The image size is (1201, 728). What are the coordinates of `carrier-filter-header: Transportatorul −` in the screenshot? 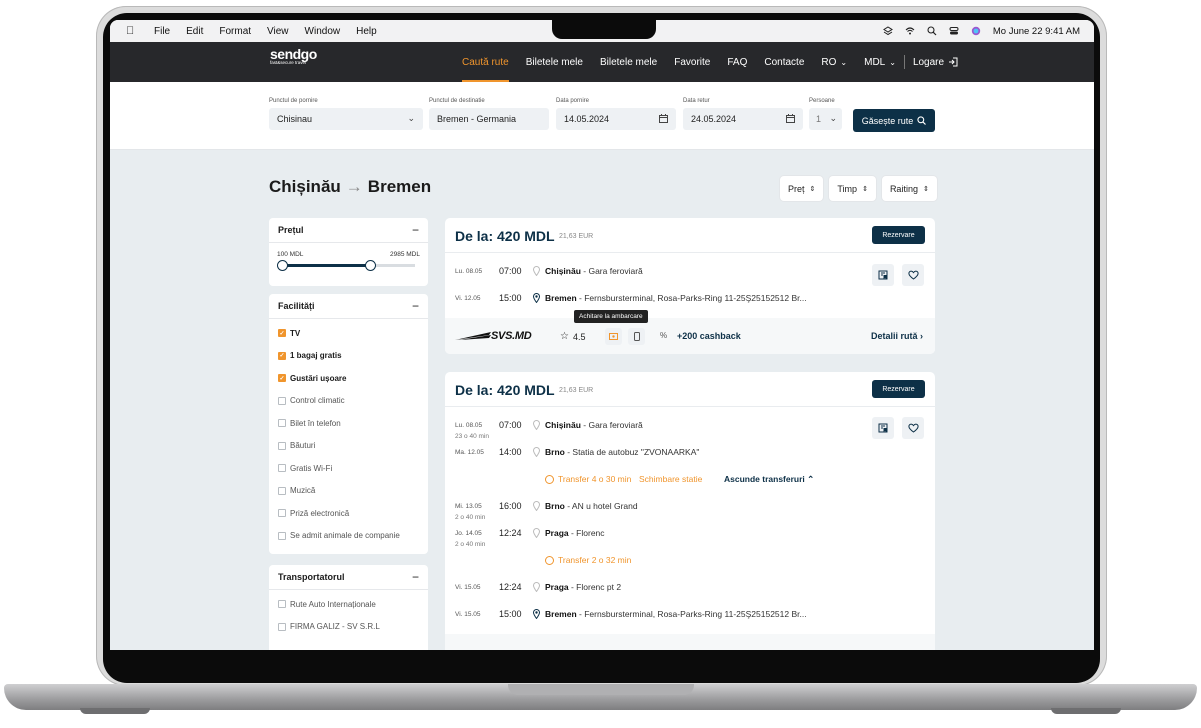 It's located at (348, 577).